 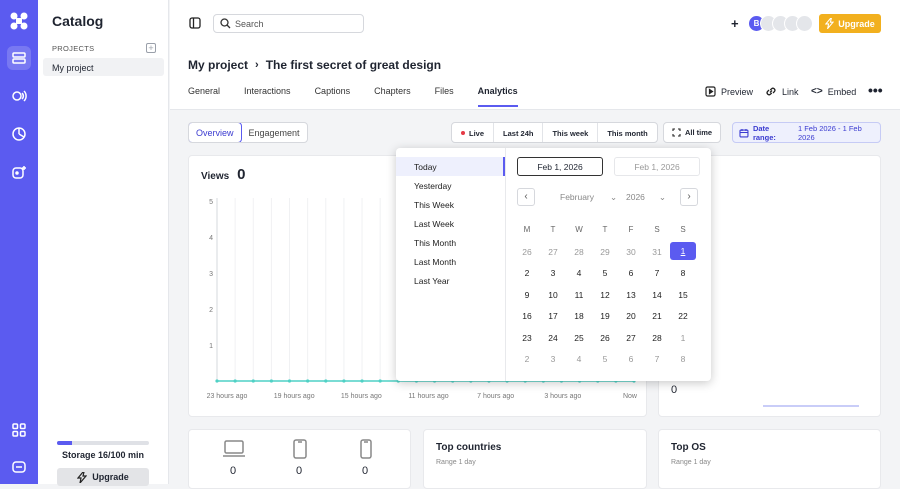 I want to click on broadcast-icon, so click(x=19, y=96).